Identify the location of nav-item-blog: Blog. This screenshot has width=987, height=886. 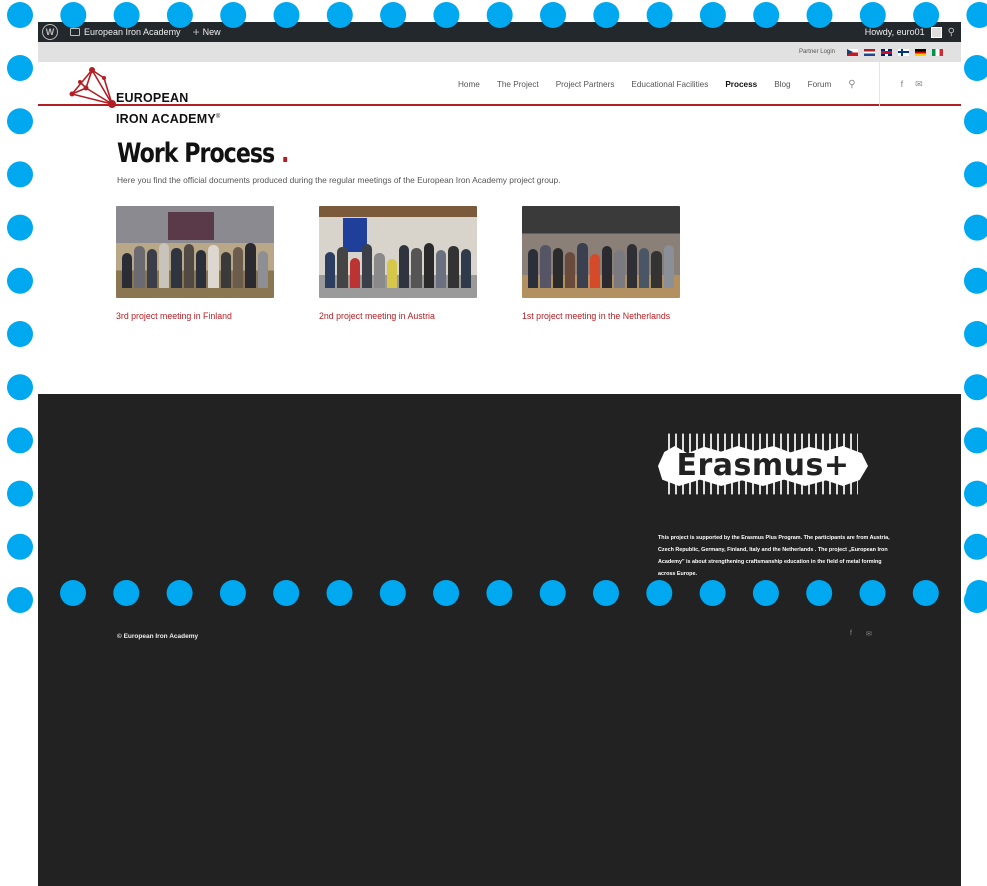
(782, 84).